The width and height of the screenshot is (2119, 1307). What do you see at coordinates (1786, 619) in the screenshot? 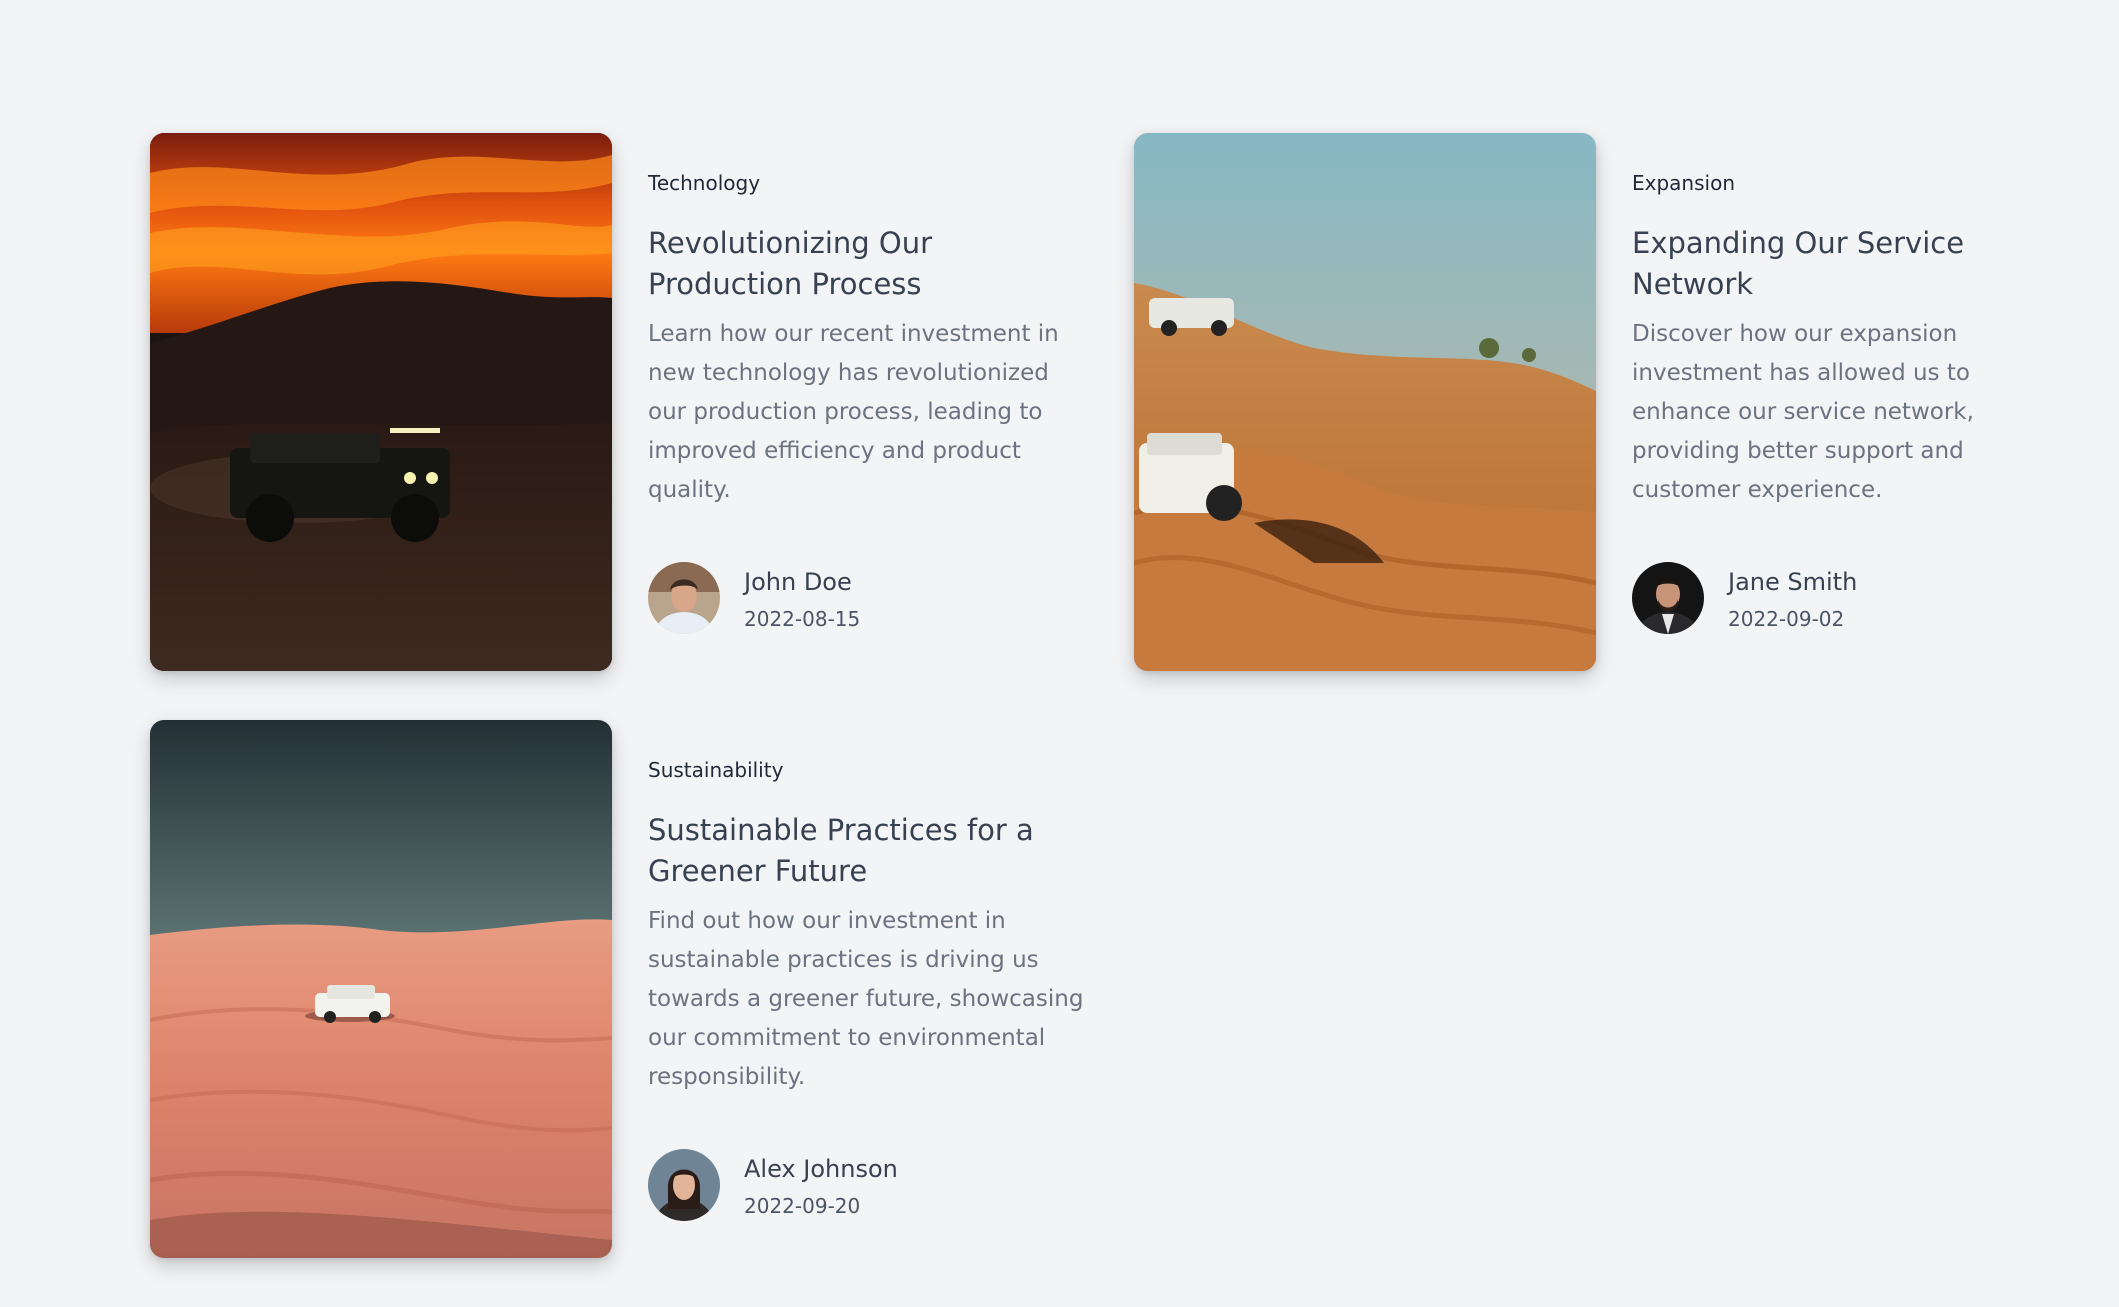
I see `post-date: 2022-09-02` at bounding box center [1786, 619].